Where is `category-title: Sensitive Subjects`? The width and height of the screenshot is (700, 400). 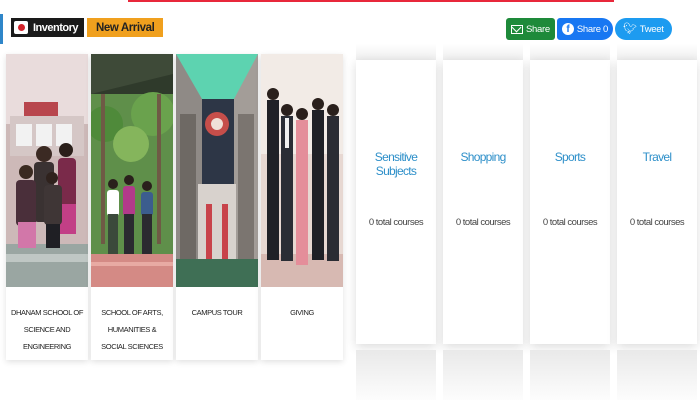
category-title: Sensitive Subjects is located at coordinates (396, 164).